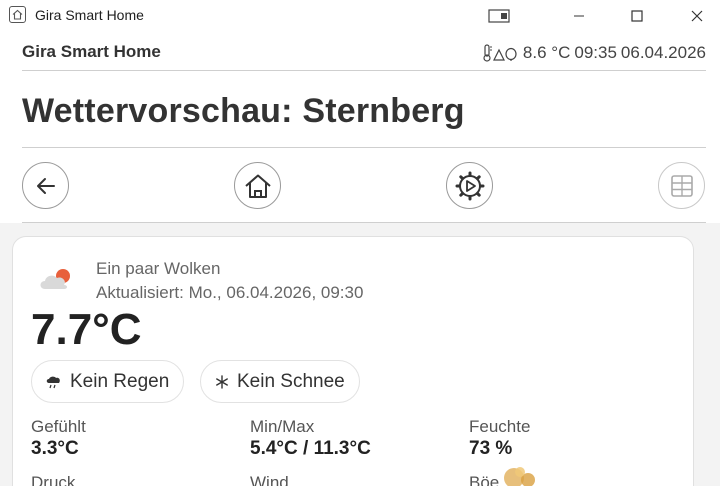  Describe the element at coordinates (120, 381) in the screenshot. I see `rain-chip-label: Kein Regen` at that location.